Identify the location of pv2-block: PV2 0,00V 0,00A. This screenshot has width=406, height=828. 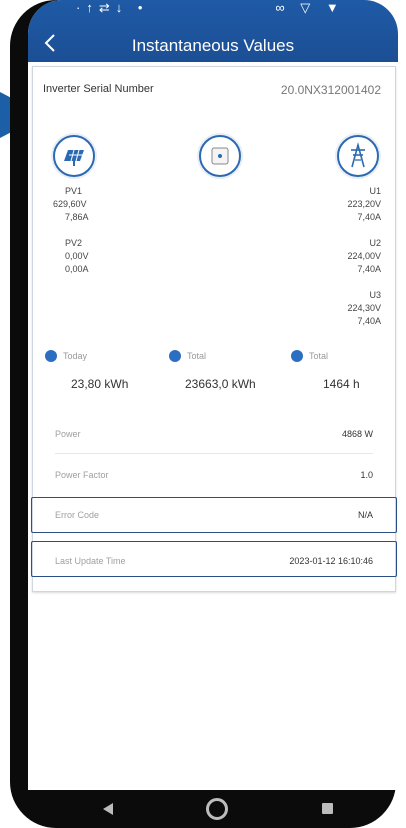
(77, 256).